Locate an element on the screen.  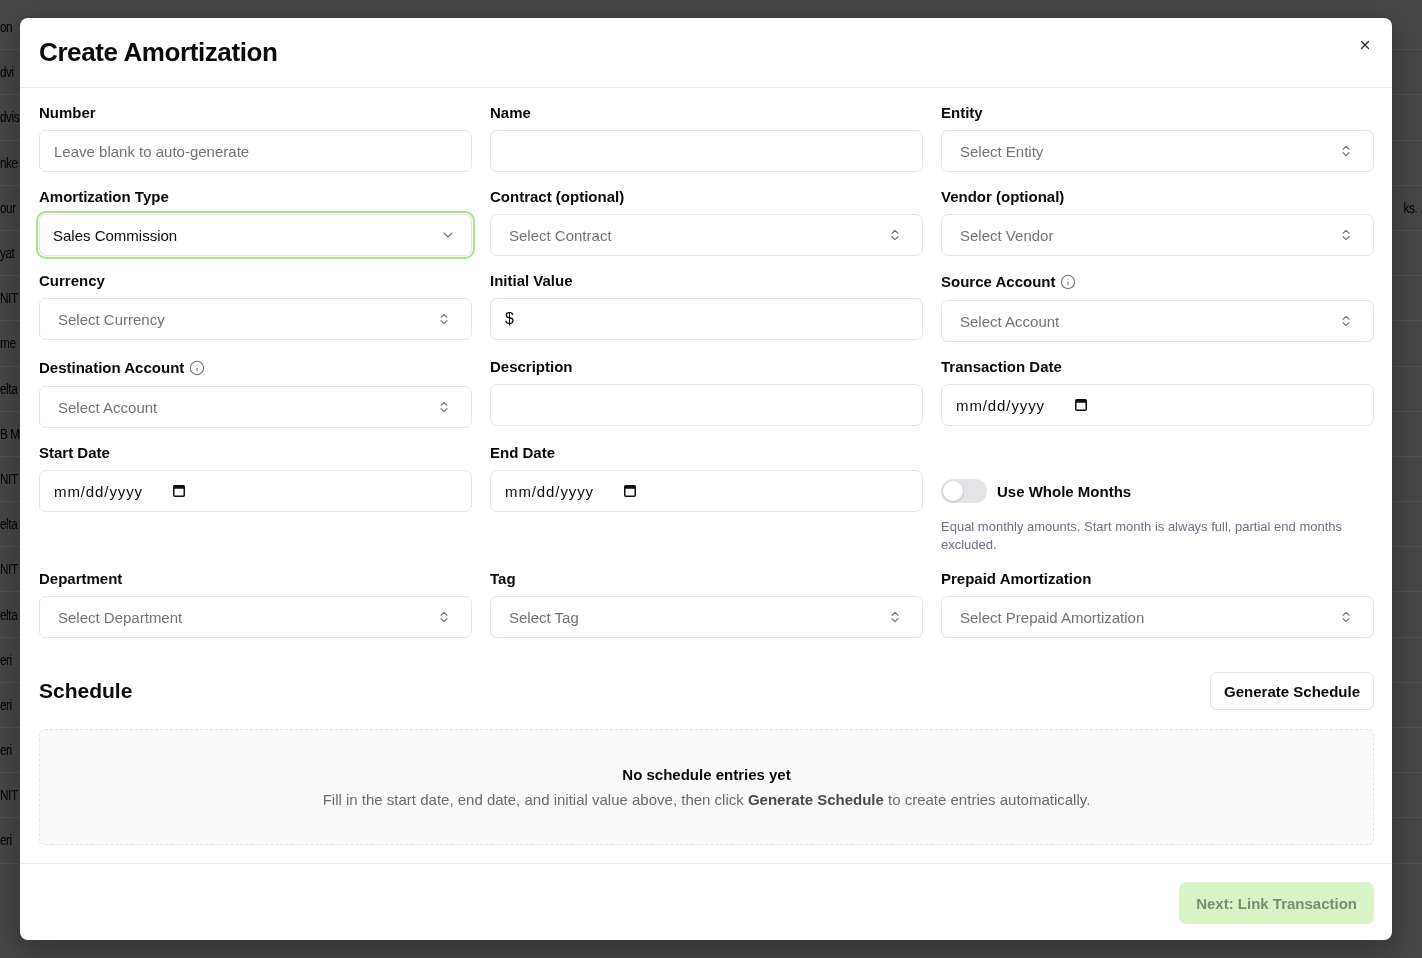
field-label: Destination Account is located at coordinates (112, 368).